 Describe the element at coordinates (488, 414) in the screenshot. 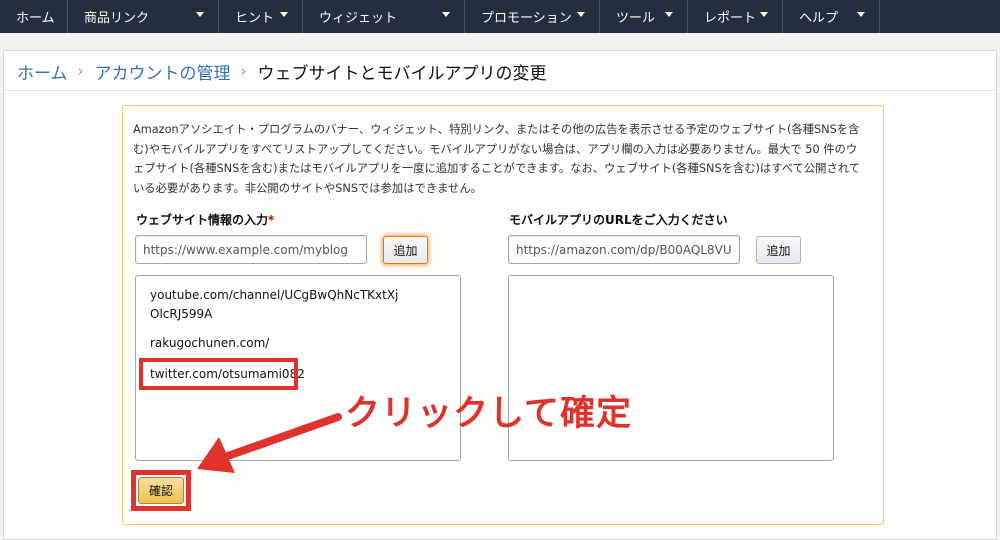

I see `annotation-text: クリックして確定` at that location.